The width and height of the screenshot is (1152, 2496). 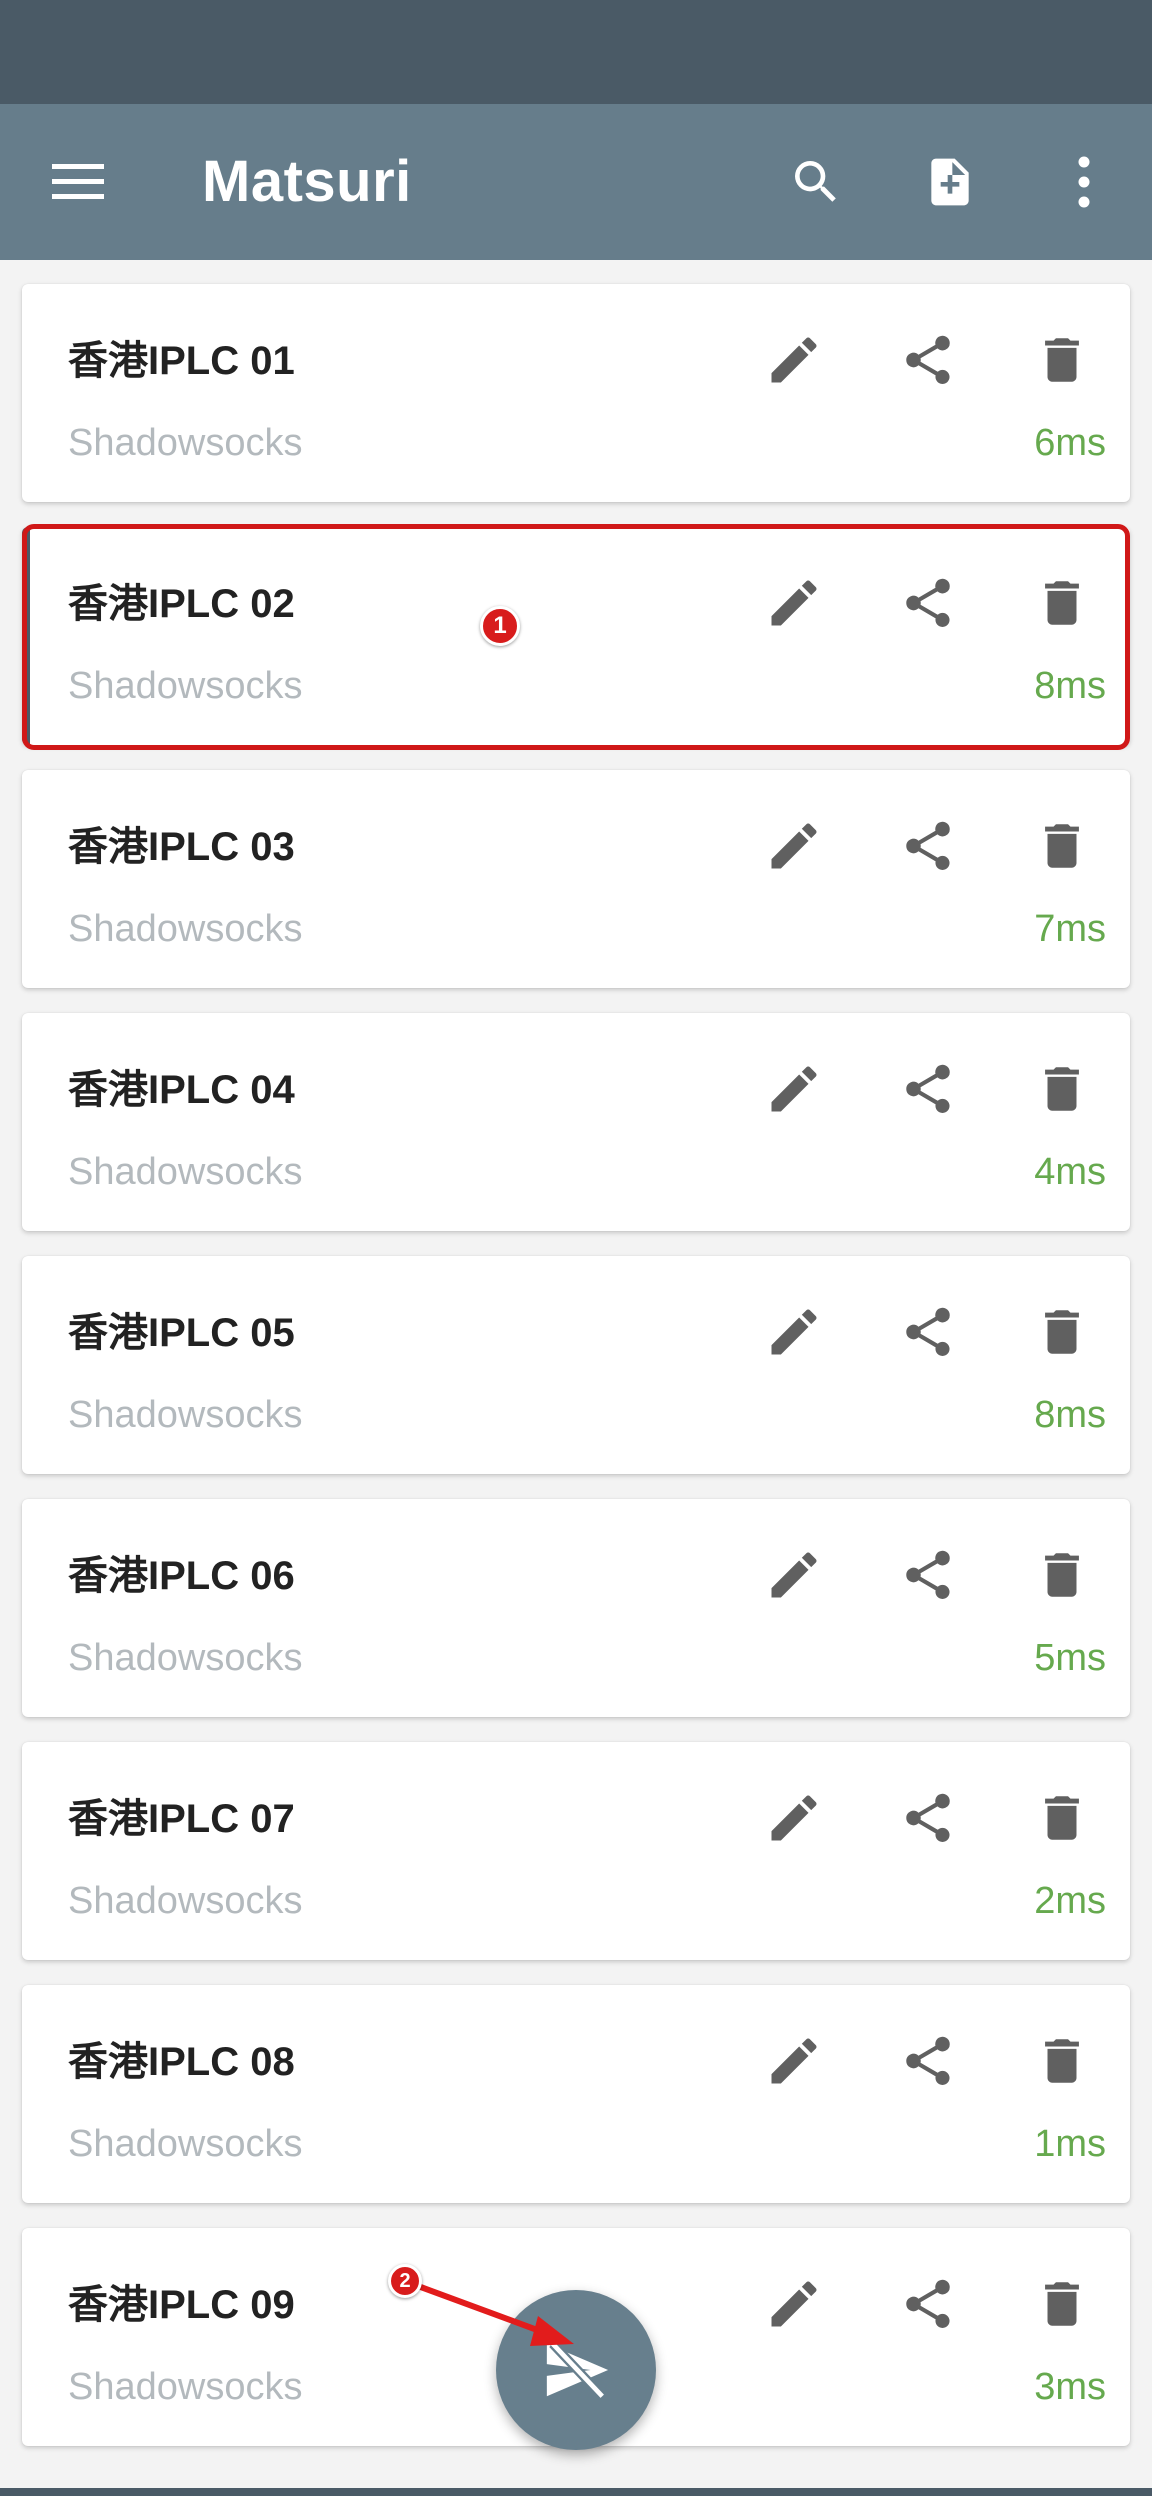 I want to click on profile-card: 香港IPLC 04 Shadowsocks 4ms, so click(x=576, y=1122).